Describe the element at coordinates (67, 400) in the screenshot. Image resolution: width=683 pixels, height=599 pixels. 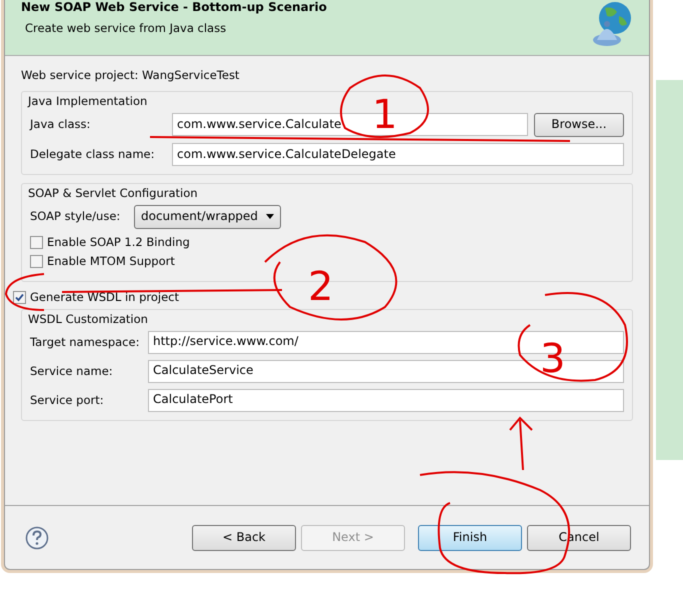
I see `field-label: Service port:` at that location.